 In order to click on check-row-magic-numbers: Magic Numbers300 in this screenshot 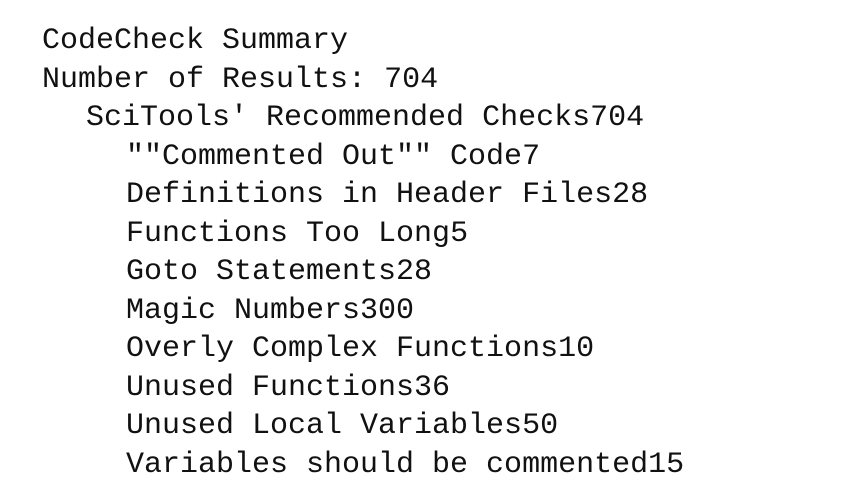, I will do `click(449, 311)`.